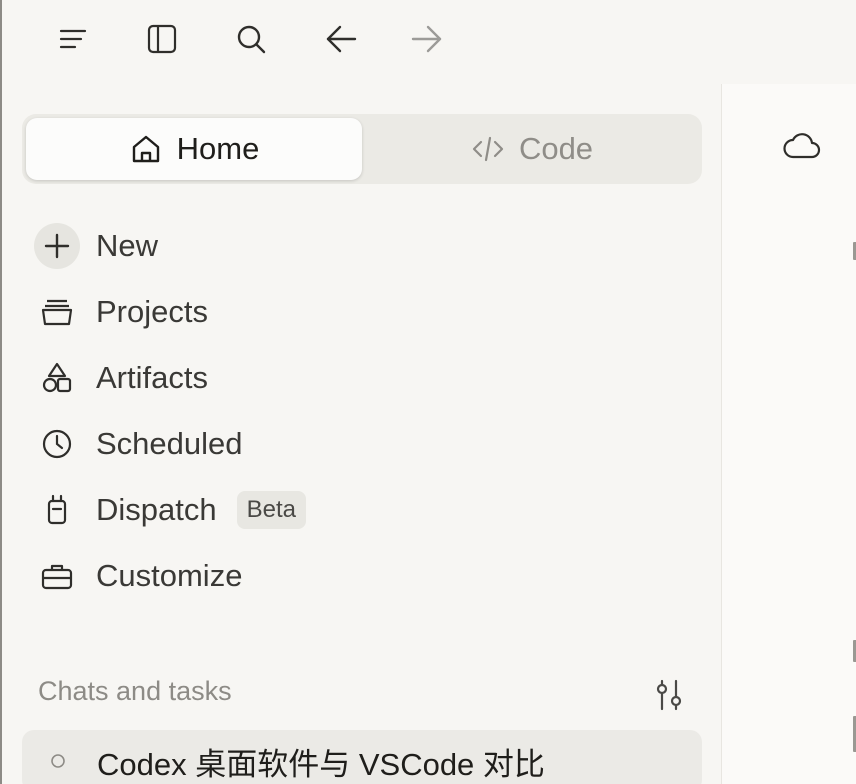 The image size is (856, 784). I want to click on nav-item-label: Projects, so click(152, 311).